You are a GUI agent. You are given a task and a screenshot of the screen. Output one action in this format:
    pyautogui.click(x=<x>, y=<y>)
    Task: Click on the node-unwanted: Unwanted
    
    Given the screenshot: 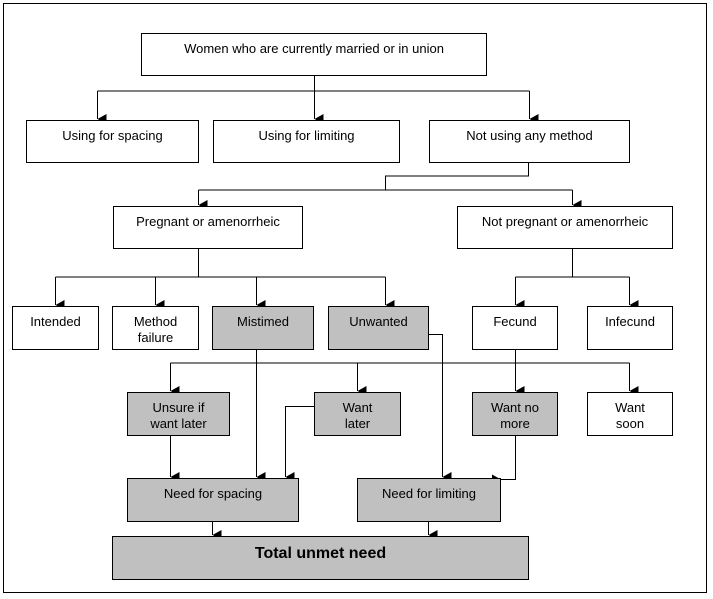 What is the action you would take?
    pyautogui.click(x=378, y=328)
    